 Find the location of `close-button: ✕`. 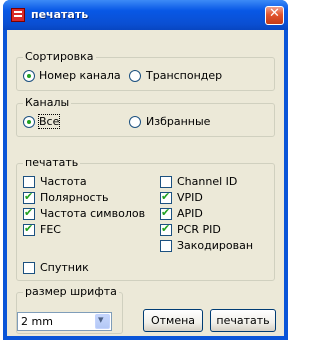

close-button: ✕ is located at coordinates (274, 15).